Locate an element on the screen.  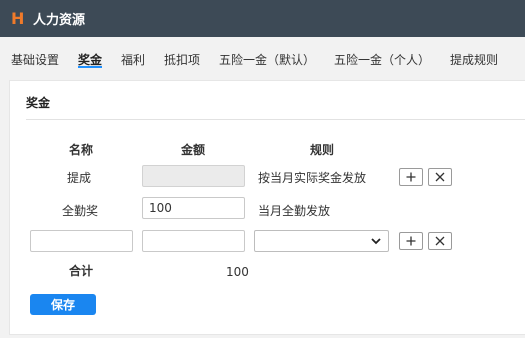
column-header-rule: 规则 is located at coordinates (322, 150).